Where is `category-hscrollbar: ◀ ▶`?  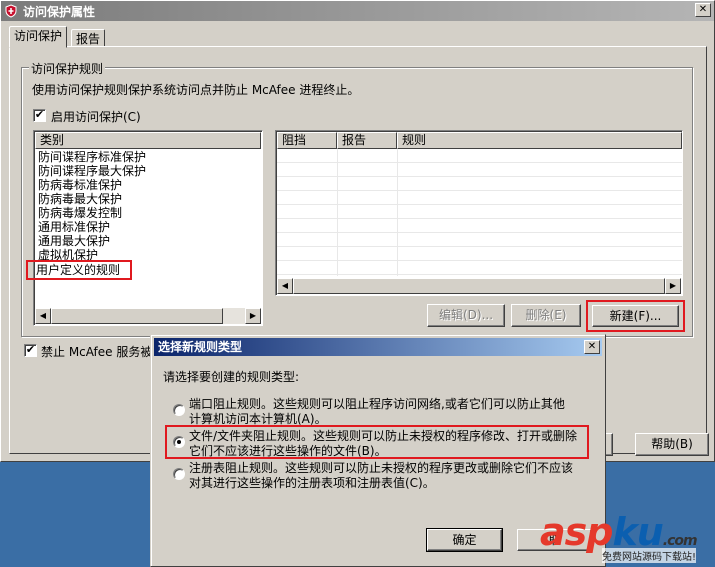
category-hscrollbar: ◀ ▶ is located at coordinates (148, 316).